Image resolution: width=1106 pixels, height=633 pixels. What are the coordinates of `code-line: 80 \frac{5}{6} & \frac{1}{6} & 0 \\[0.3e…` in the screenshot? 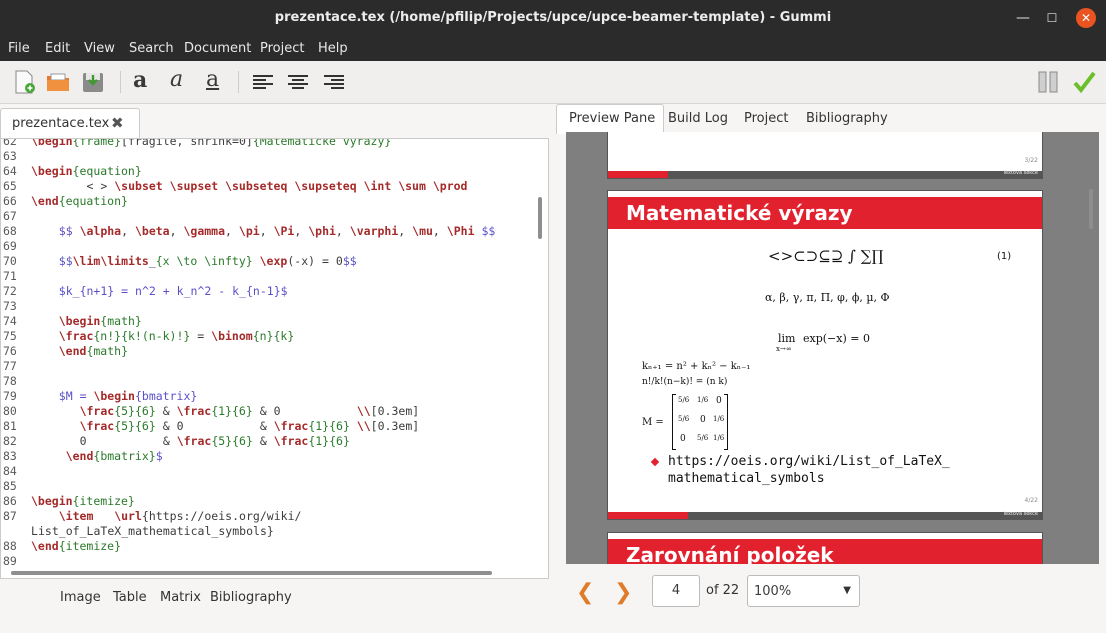 It's located at (210, 411).